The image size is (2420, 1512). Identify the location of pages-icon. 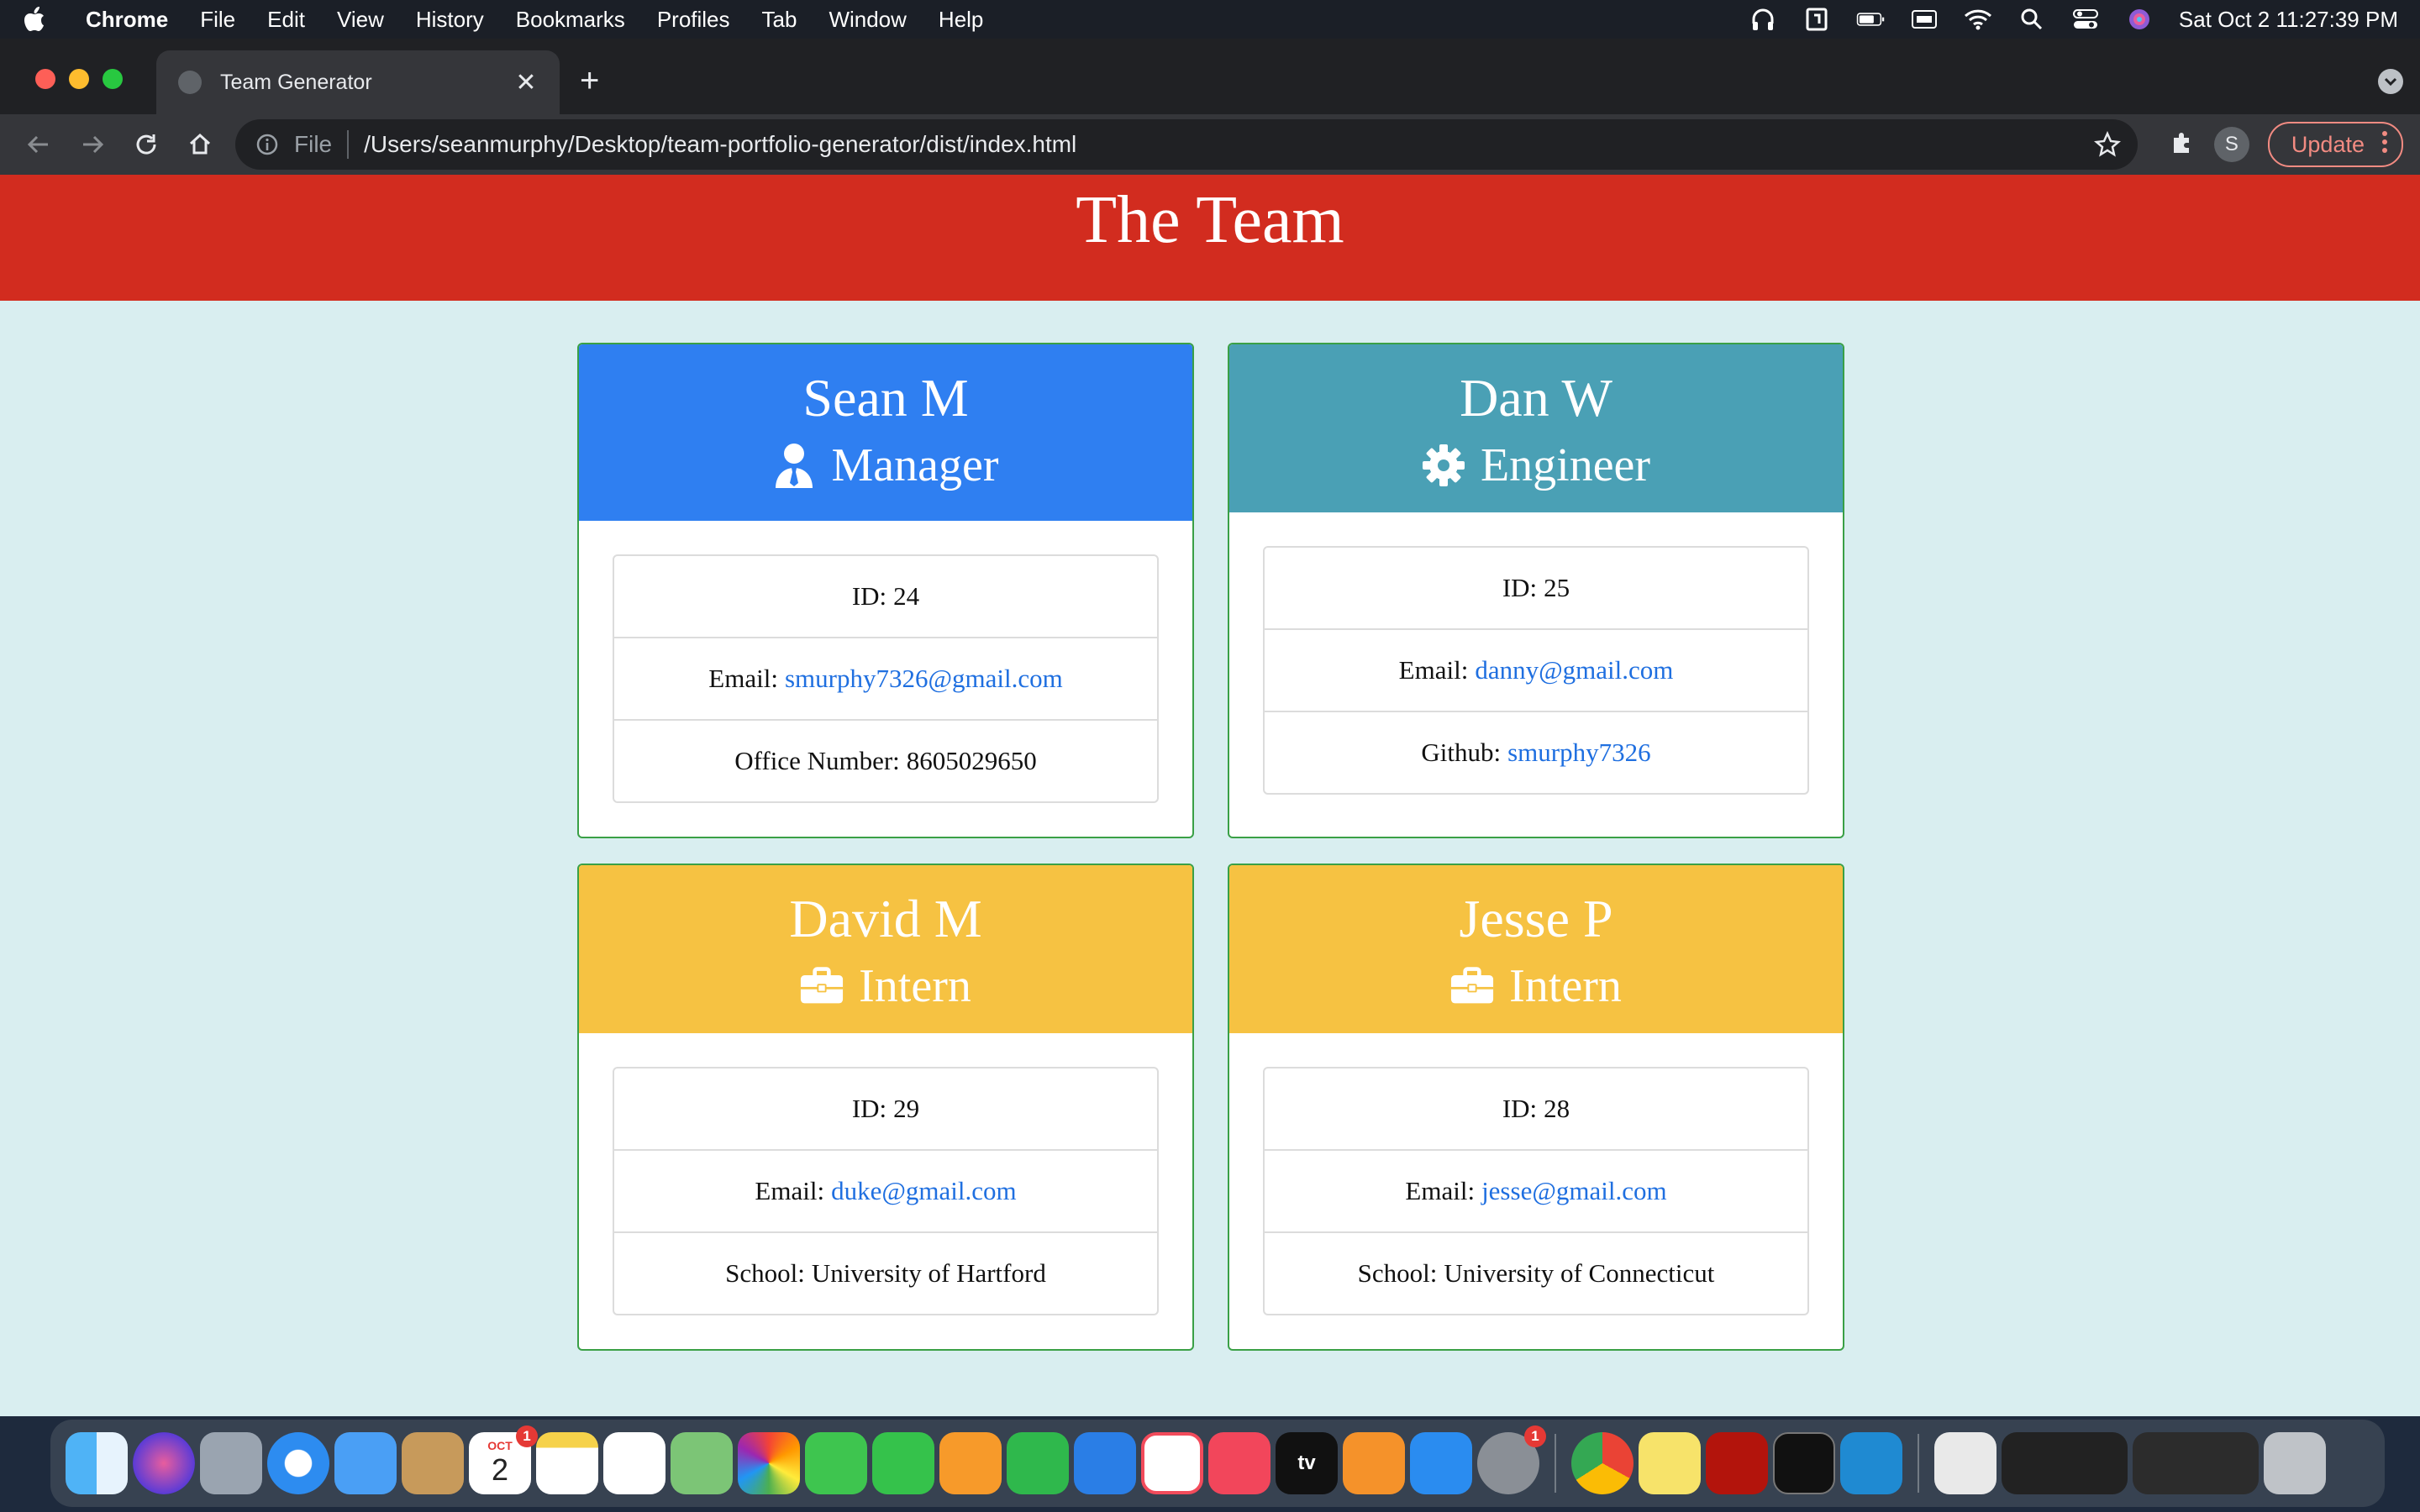
(970, 1463).